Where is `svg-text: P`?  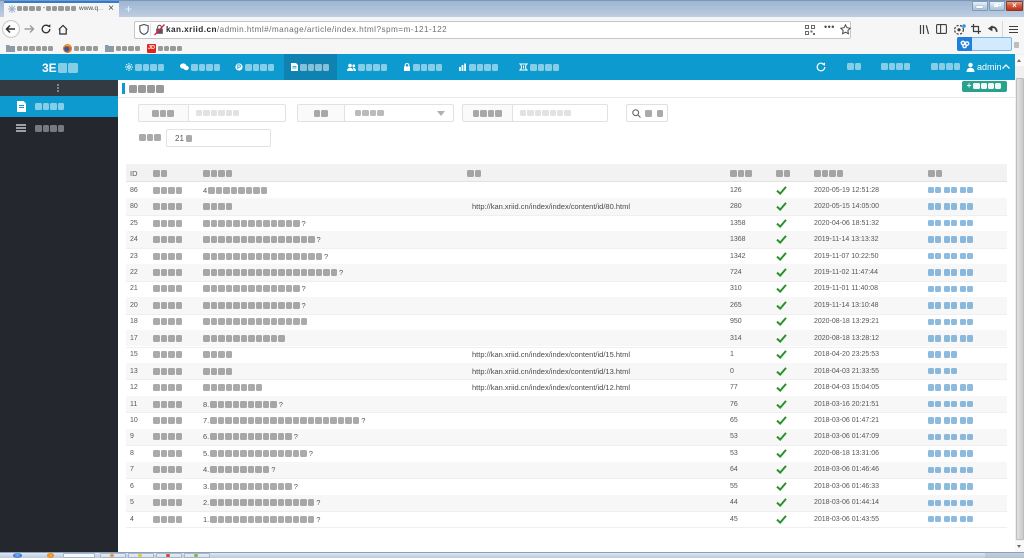
svg-text: P is located at coordinates (239, 68).